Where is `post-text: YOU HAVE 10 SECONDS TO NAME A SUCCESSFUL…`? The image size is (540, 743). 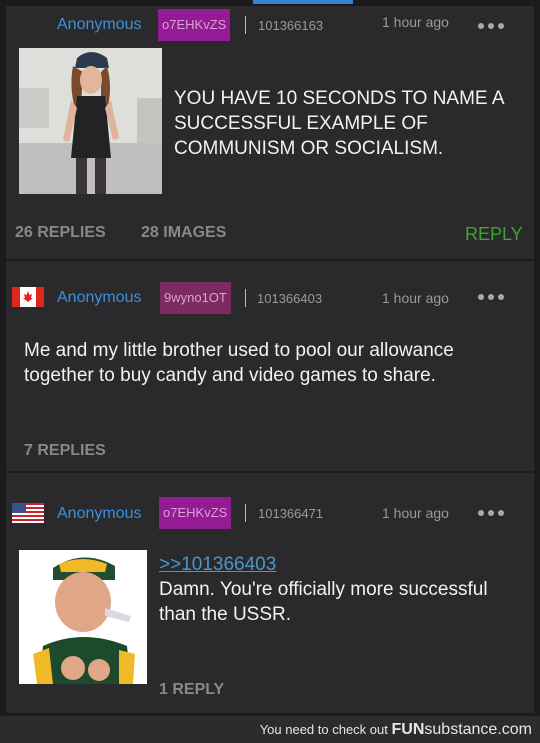
post-text: YOU HAVE 10 SECONDS TO NAME A SUCCESSFUL… is located at coordinates (339, 123).